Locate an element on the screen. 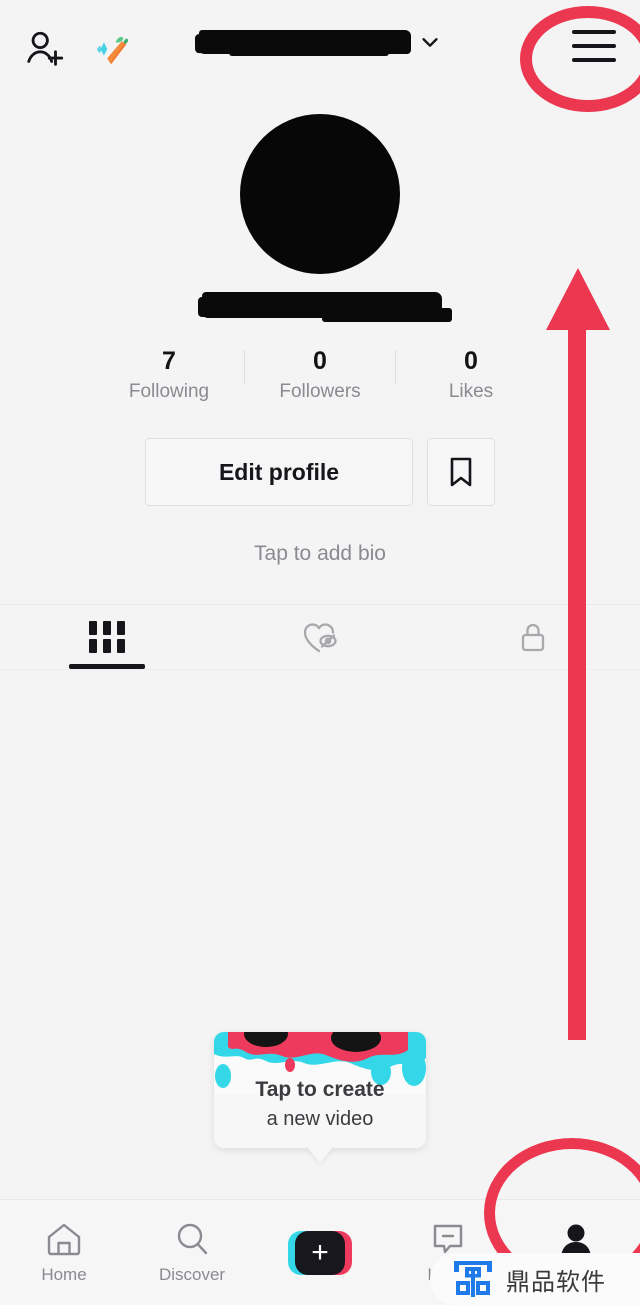 Image resolution: width=640 pixels, height=1305 pixels. bio-placeholder: Tap to add bio is located at coordinates (320, 554).